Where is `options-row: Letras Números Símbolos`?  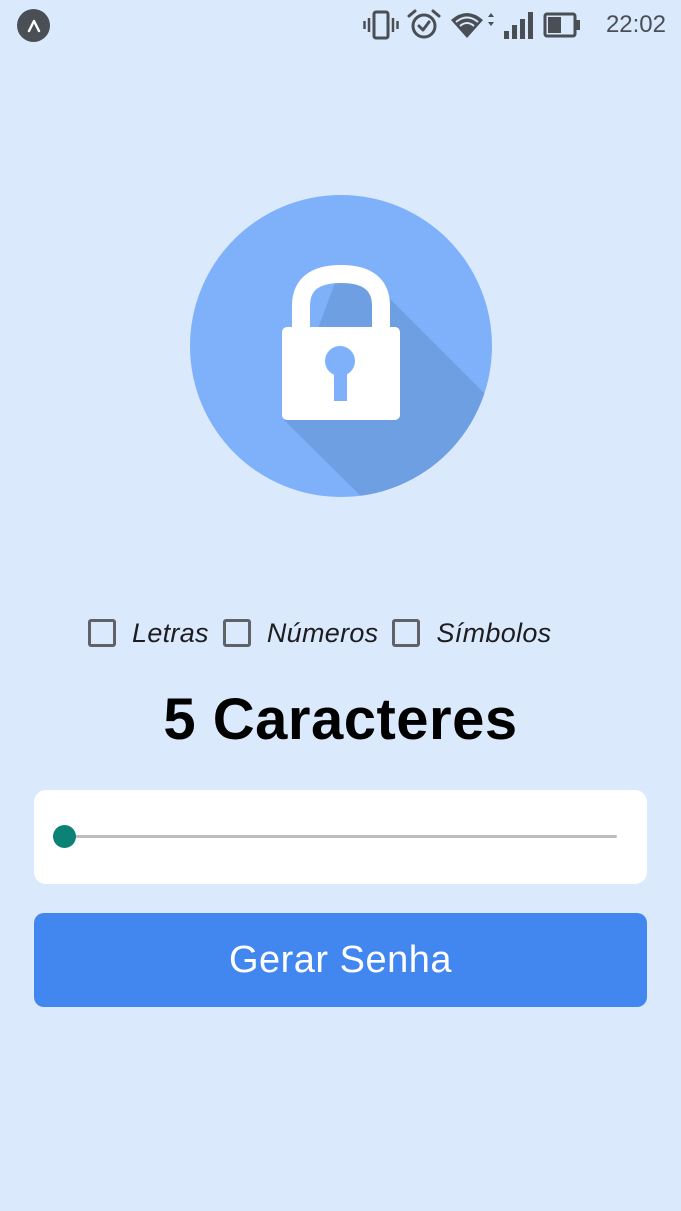
options-row: Letras Números Símbolos is located at coordinates (319, 633).